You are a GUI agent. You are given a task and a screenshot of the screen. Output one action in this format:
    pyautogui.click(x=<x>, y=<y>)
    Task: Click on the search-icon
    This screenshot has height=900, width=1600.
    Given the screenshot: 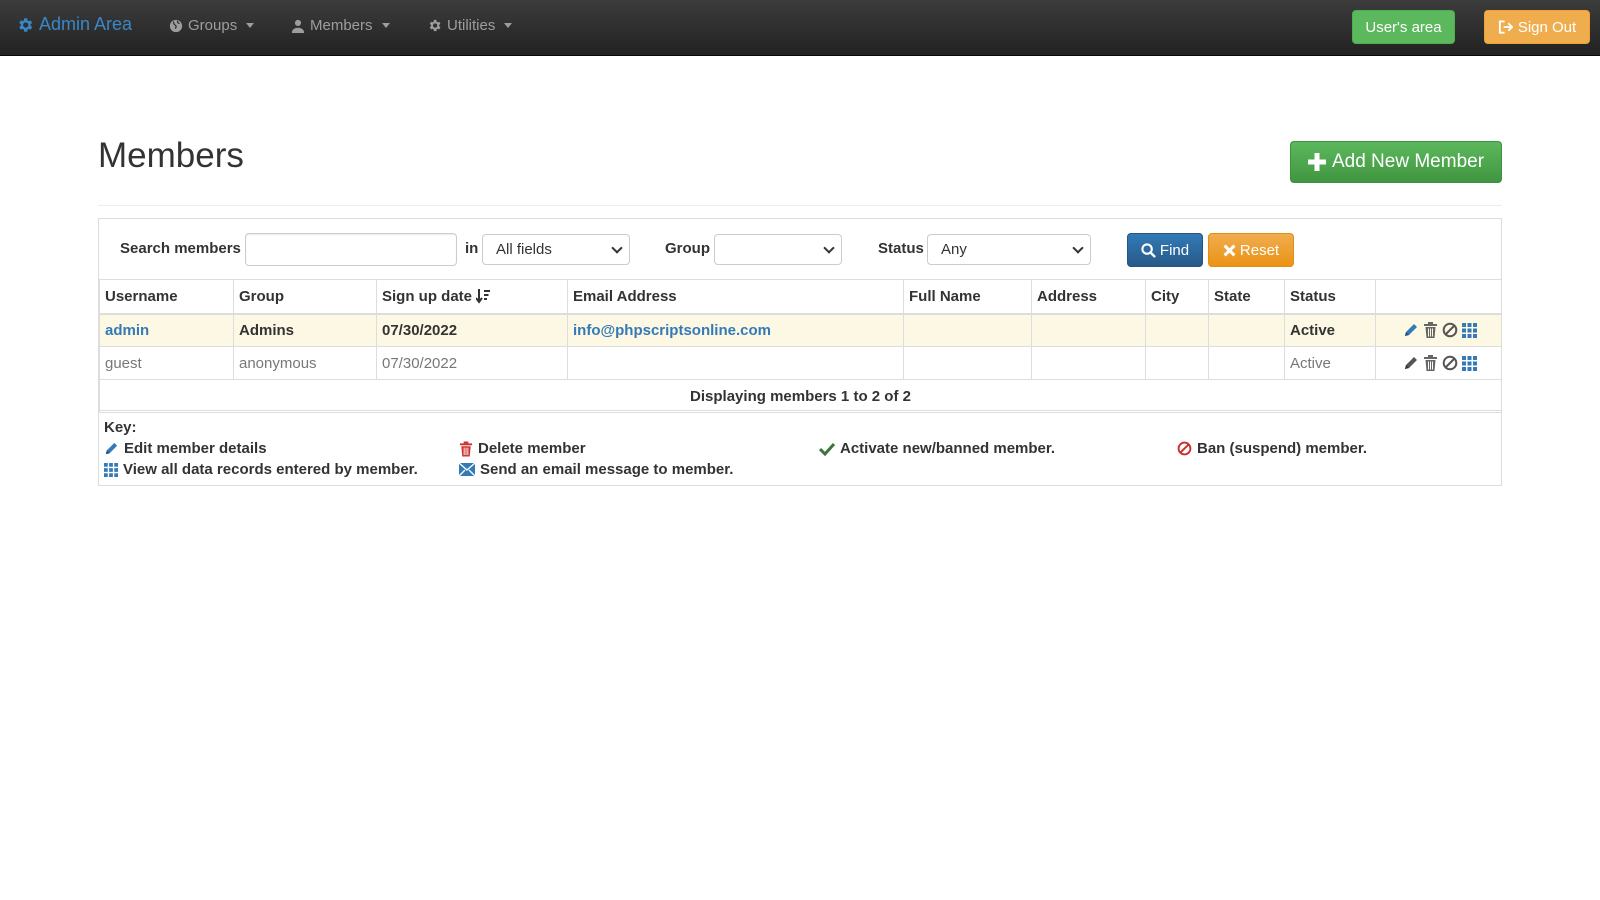 What is the action you would take?
    pyautogui.click(x=1148, y=250)
    